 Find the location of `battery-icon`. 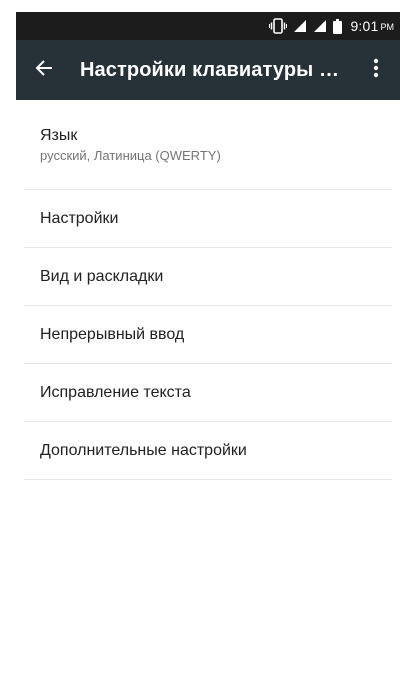

battery-icon is located at coordinates (338, 26).